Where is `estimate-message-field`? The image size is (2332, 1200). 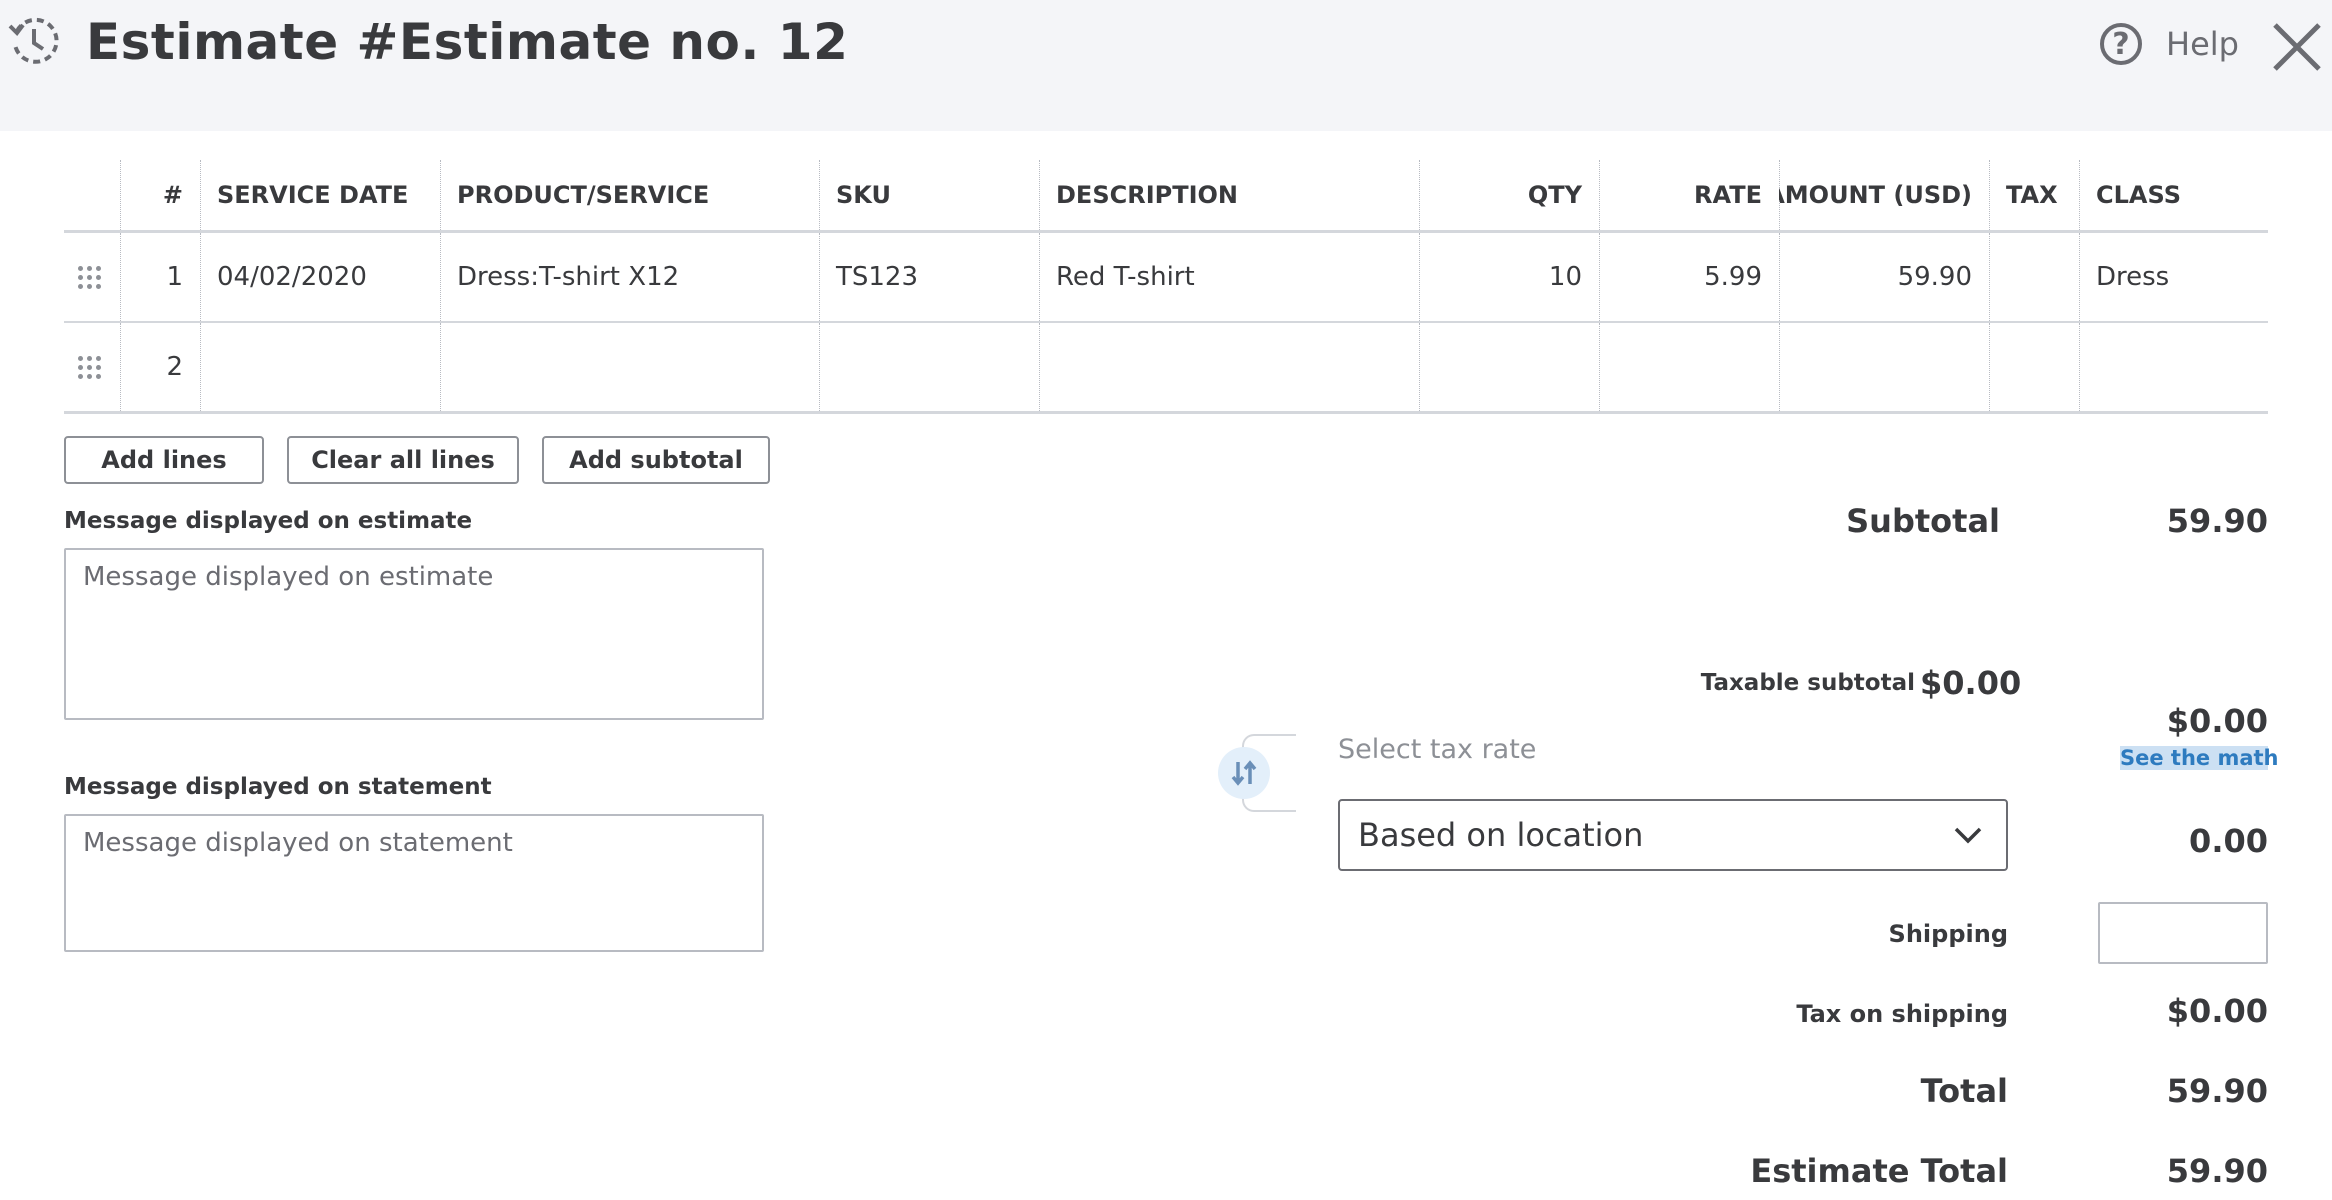 estimate-message-field is located at coordinates (414, 634).